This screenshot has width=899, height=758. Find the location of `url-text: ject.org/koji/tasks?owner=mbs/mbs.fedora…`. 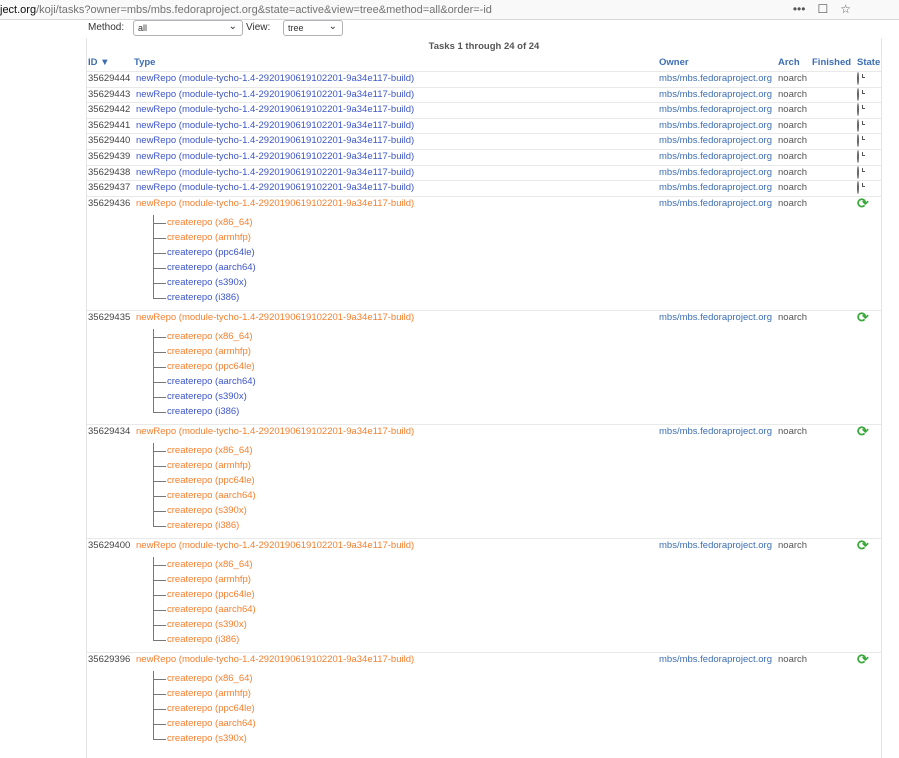

url-text: ject.org/koji/tasks?owner=mbs/mbs.fedora… is located at coordinates (246, 10).